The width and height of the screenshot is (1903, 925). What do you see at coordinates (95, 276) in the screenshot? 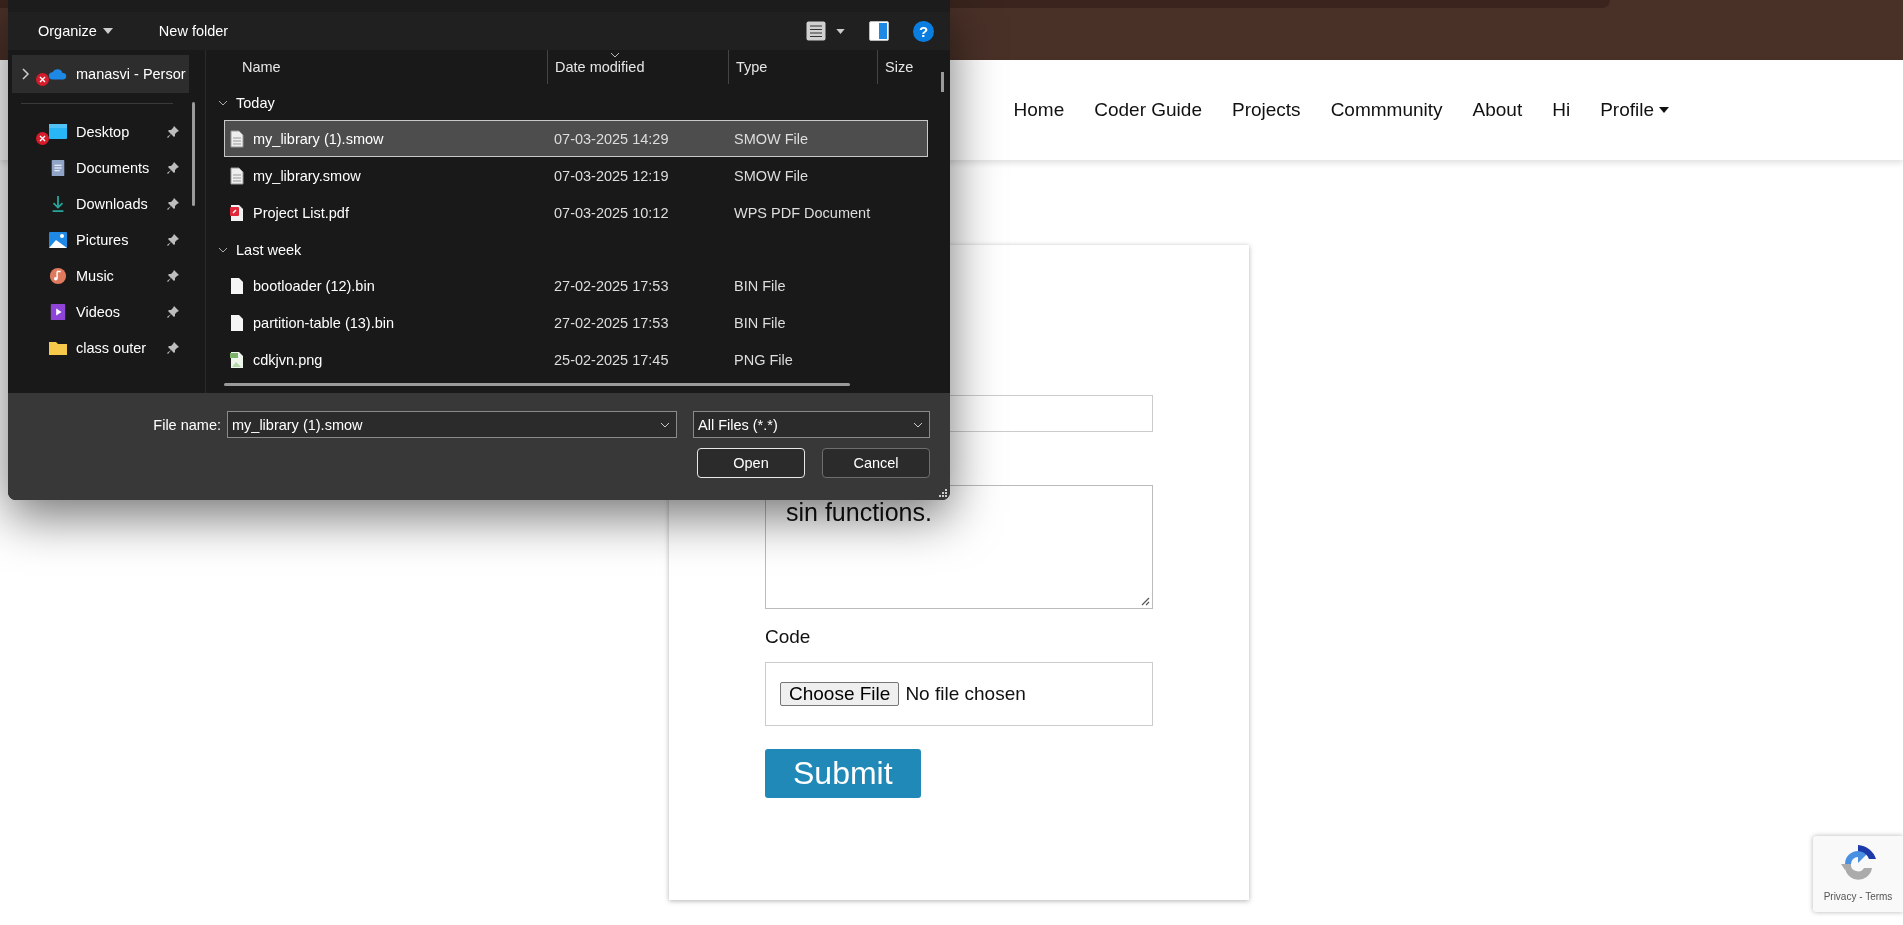
I see `navigation-label: Music` at bounding box center [95, 276].